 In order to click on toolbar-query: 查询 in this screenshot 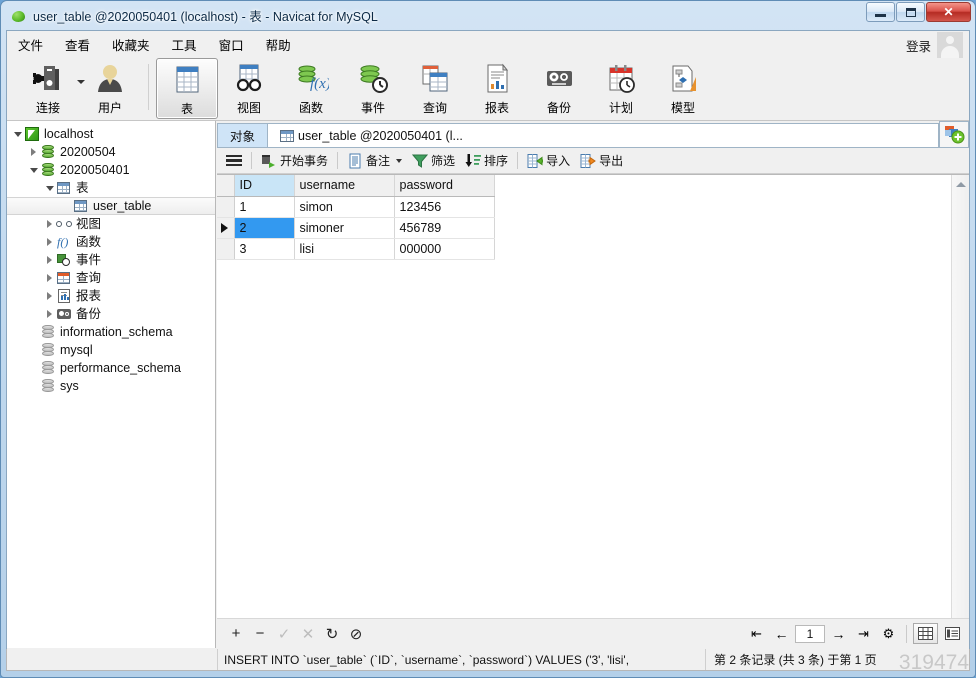, I will do `click(435, 88)`.